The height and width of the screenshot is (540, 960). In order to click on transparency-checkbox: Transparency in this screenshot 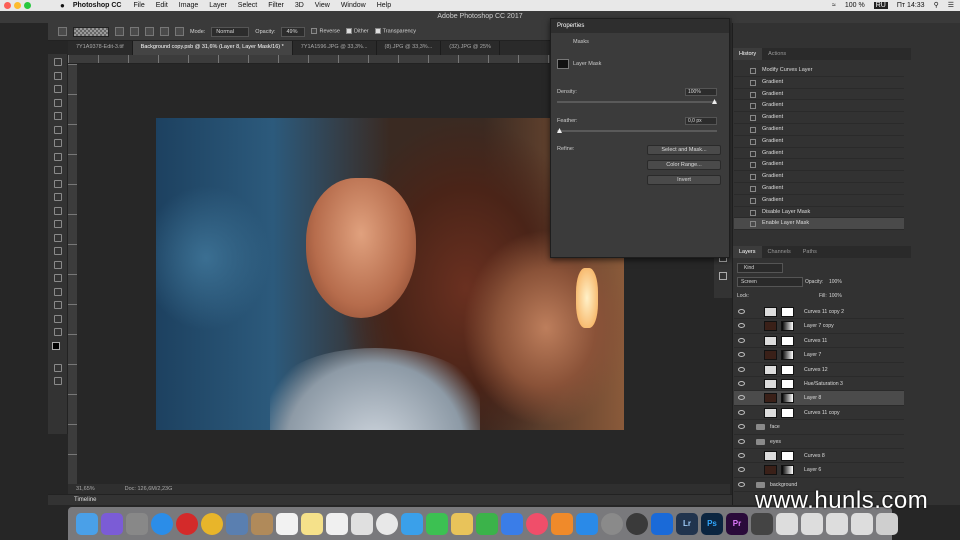, I will do `click(395, 31)`.